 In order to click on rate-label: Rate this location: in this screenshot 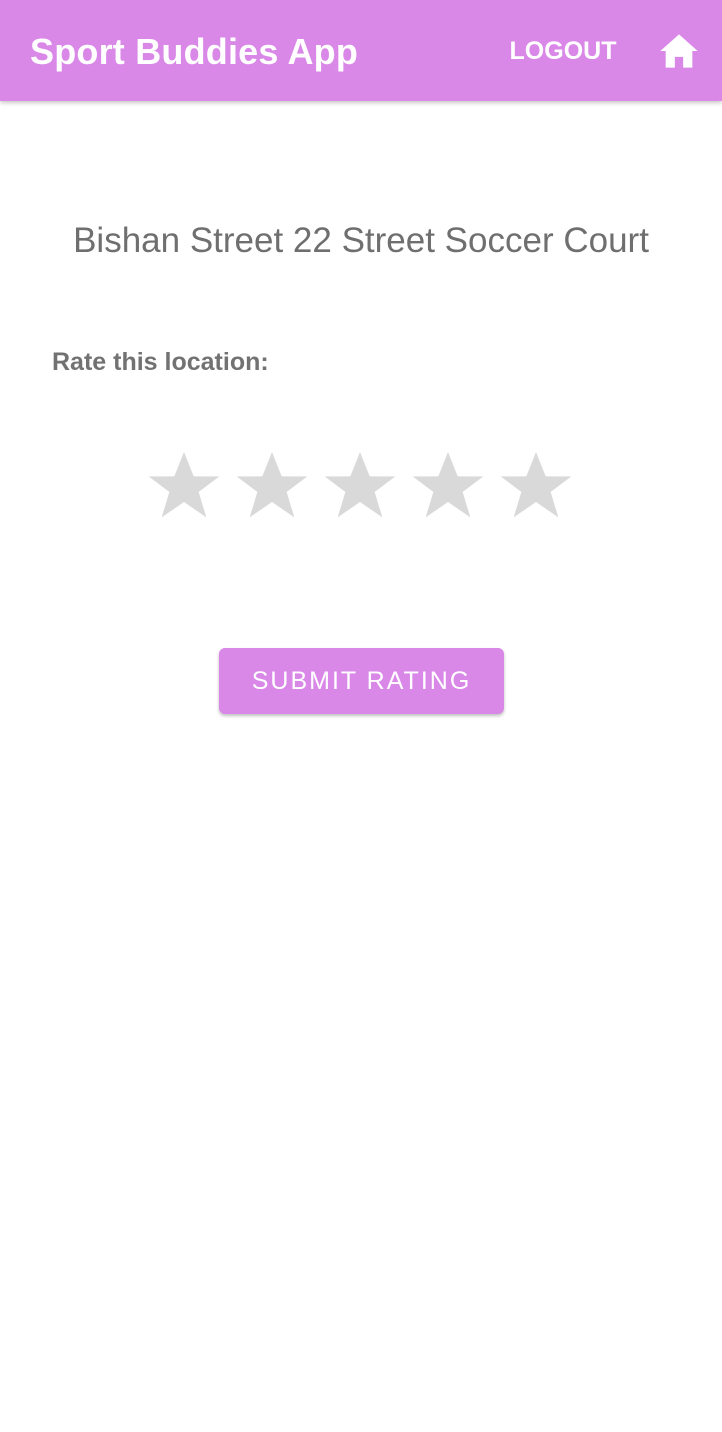, I will do `click(160, 362)`.